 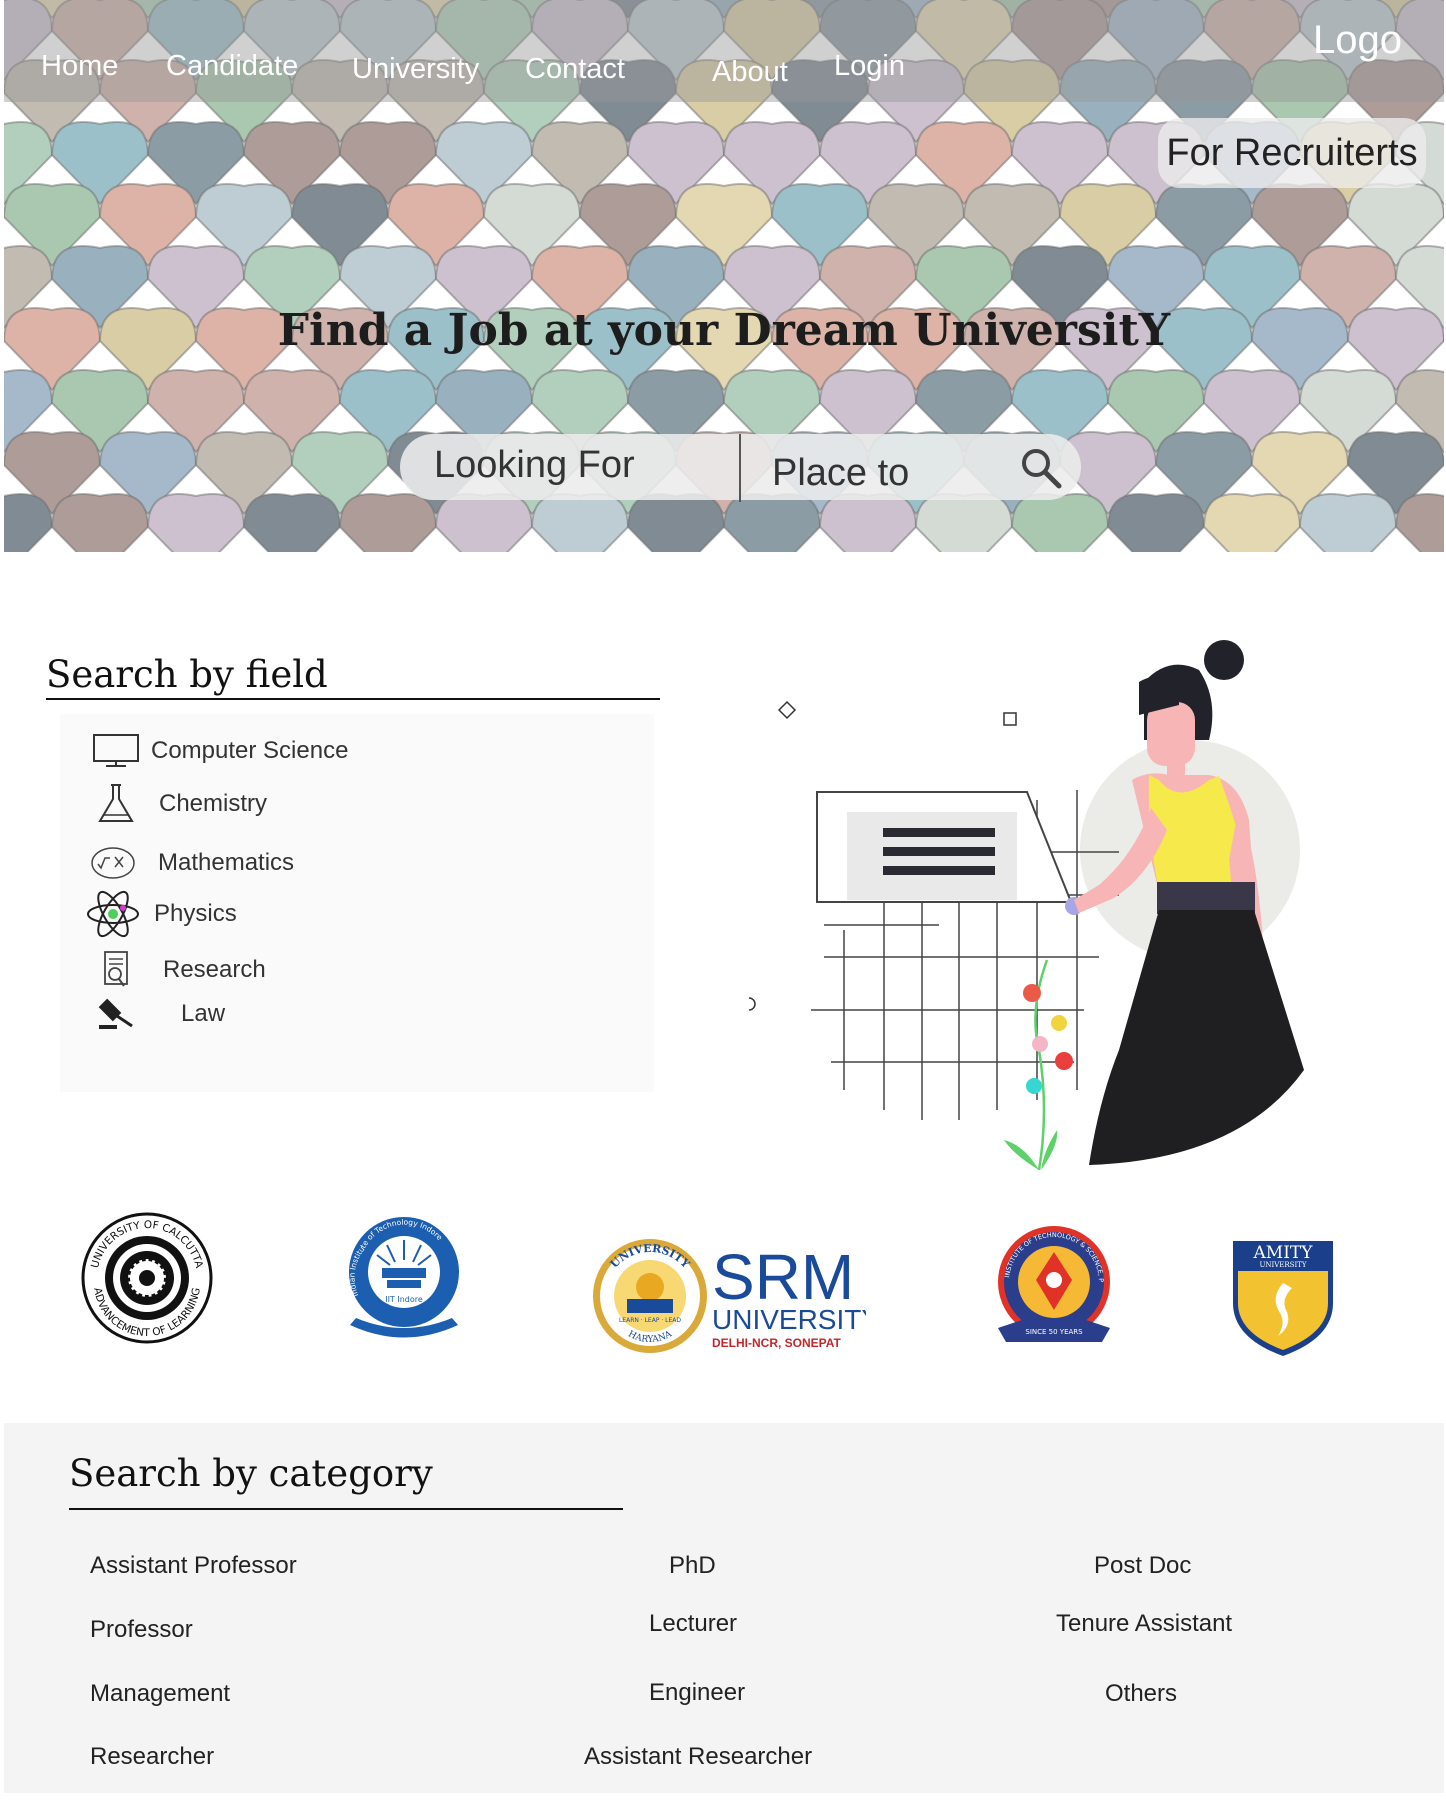 I want to click on category-title-underline, so click(x=346, y=1509).